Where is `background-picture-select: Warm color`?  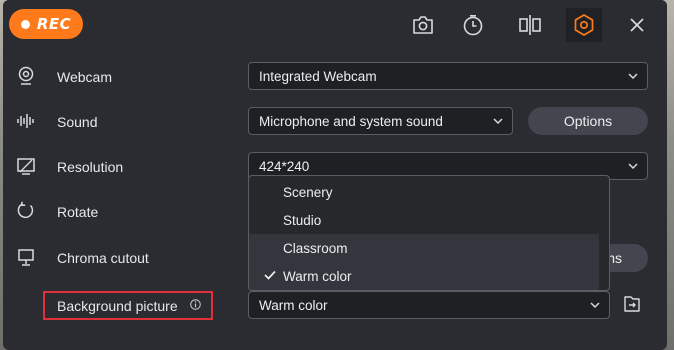
background-picture-select: Warm color is located at coordinates (429, 305).